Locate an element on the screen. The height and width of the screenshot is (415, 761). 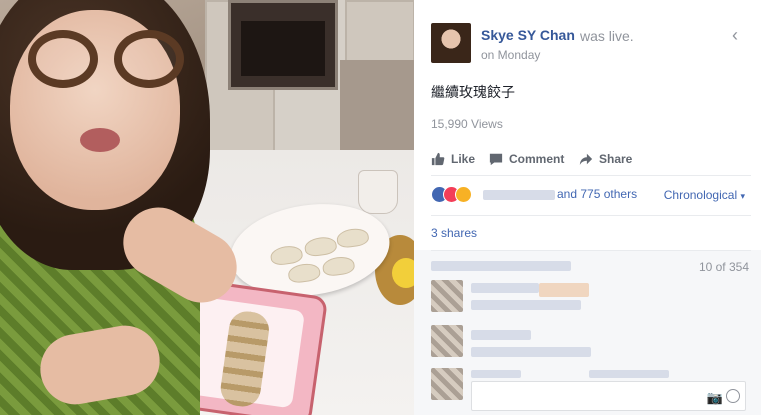
comment-label: Comment is located at coordinates (537, 159).